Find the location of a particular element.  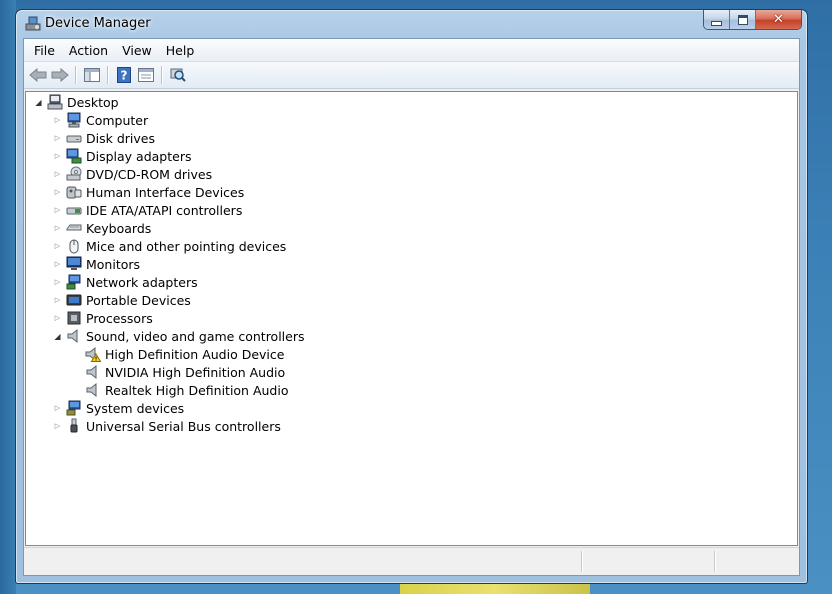

toolbar: ? is located at coordinates (411, 75).